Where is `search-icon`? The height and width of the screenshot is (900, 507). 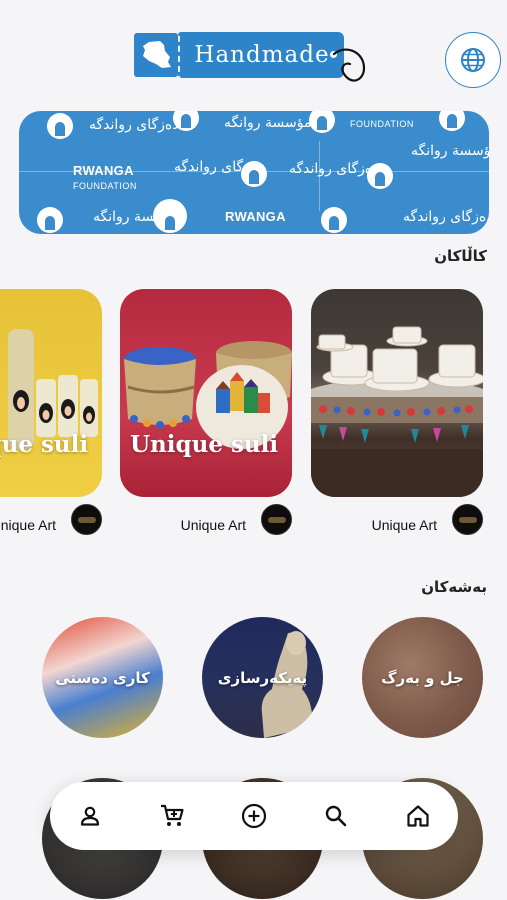
search-icon is located at coordinates (336, 816).